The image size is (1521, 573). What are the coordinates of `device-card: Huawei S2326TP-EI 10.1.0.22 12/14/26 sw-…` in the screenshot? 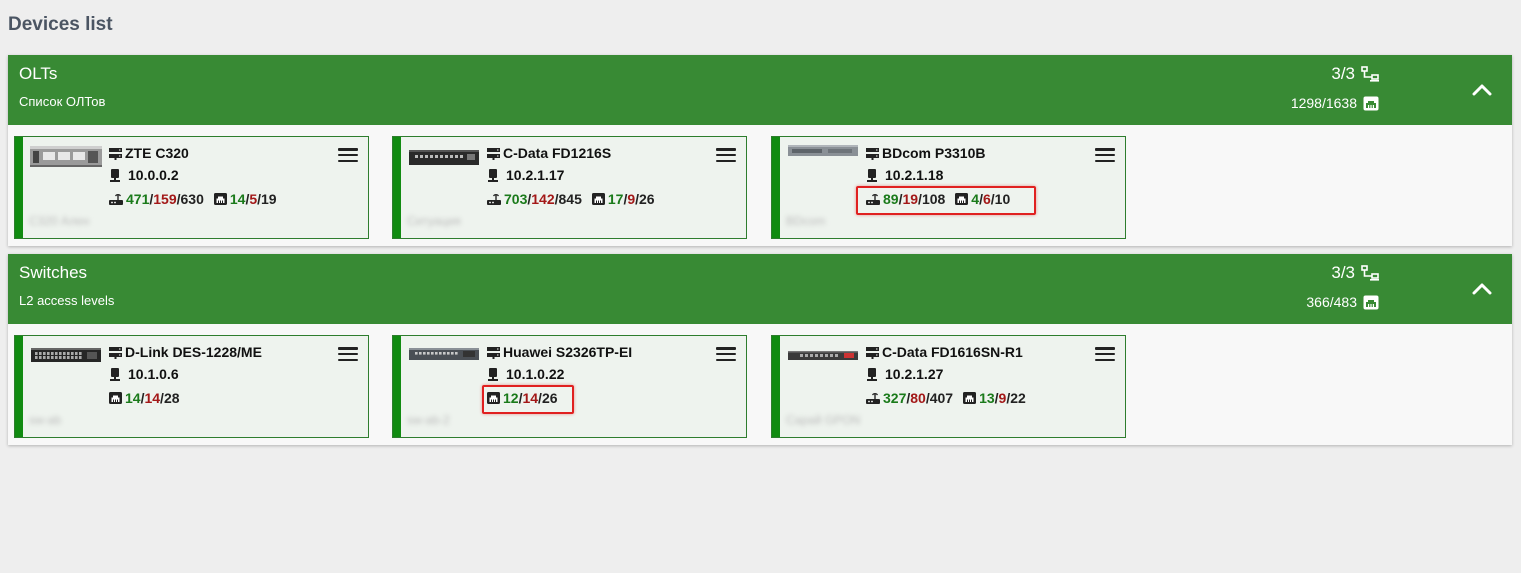 It's located at (569, 386).